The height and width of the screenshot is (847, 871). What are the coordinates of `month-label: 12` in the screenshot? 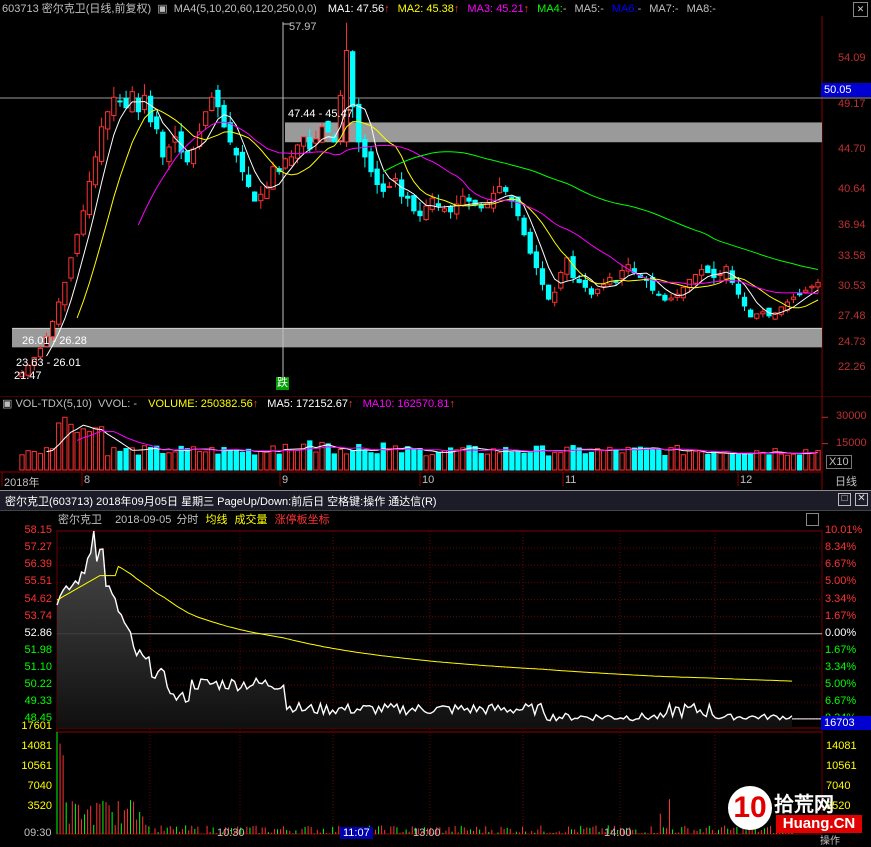 It's located at (746, 480).